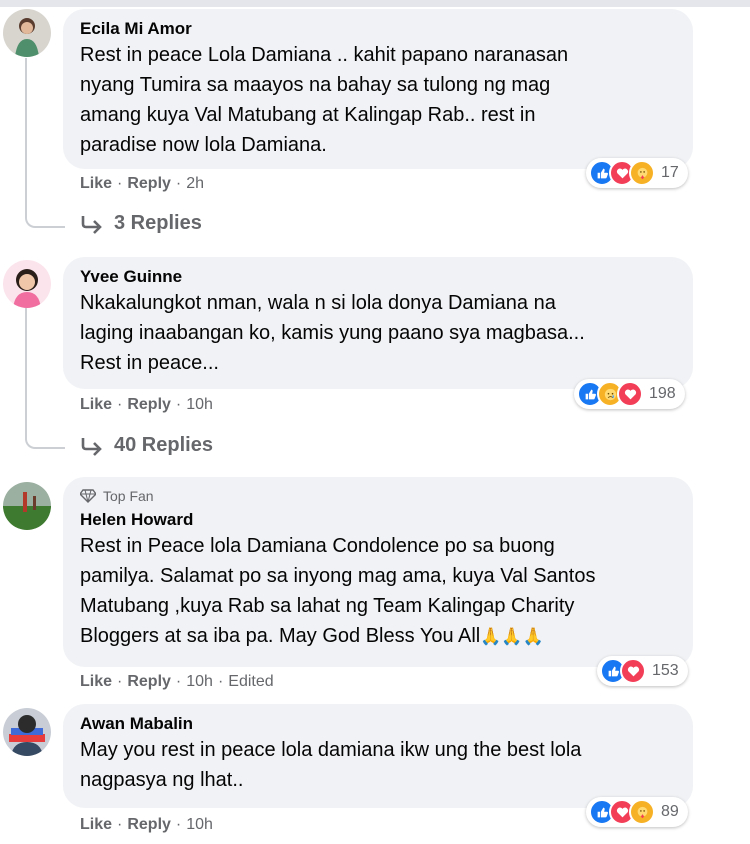 The height and width of the screenshot is (844, 750). I want to click on edited-label: Edited, so click(250, 682).